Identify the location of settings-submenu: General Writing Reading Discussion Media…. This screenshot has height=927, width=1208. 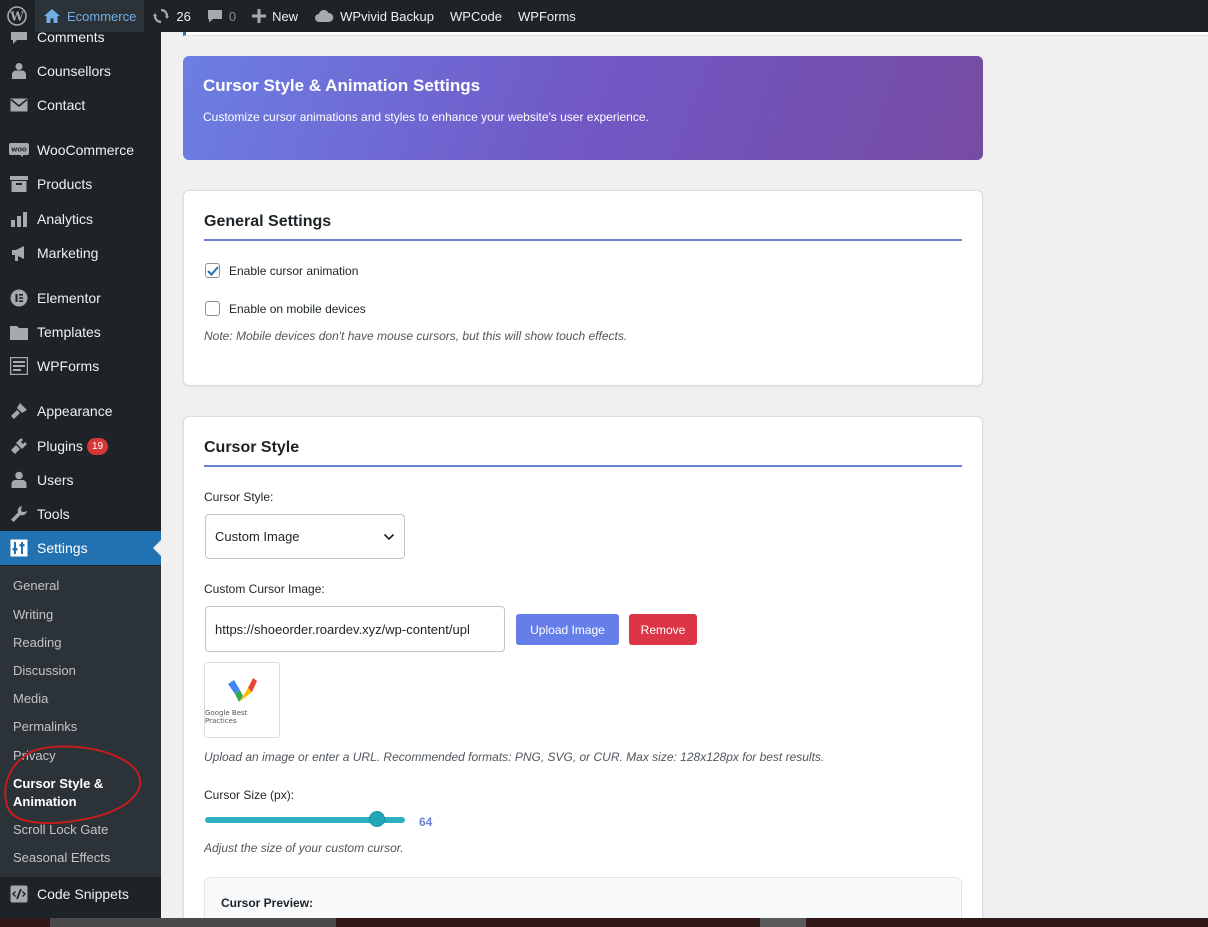
(80, 721).